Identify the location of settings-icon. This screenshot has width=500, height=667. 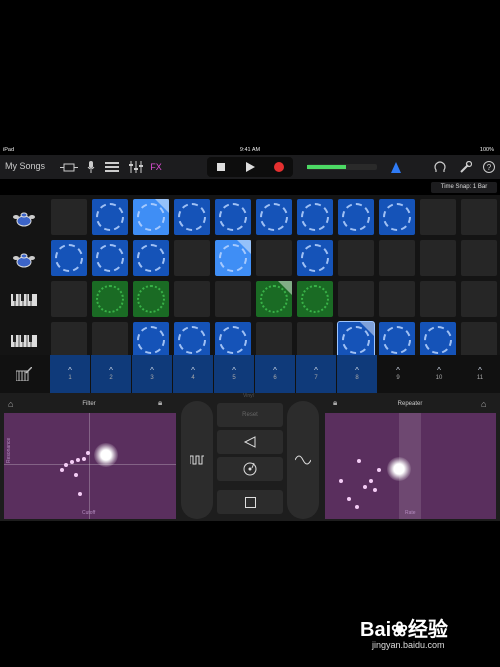
(466, 167).